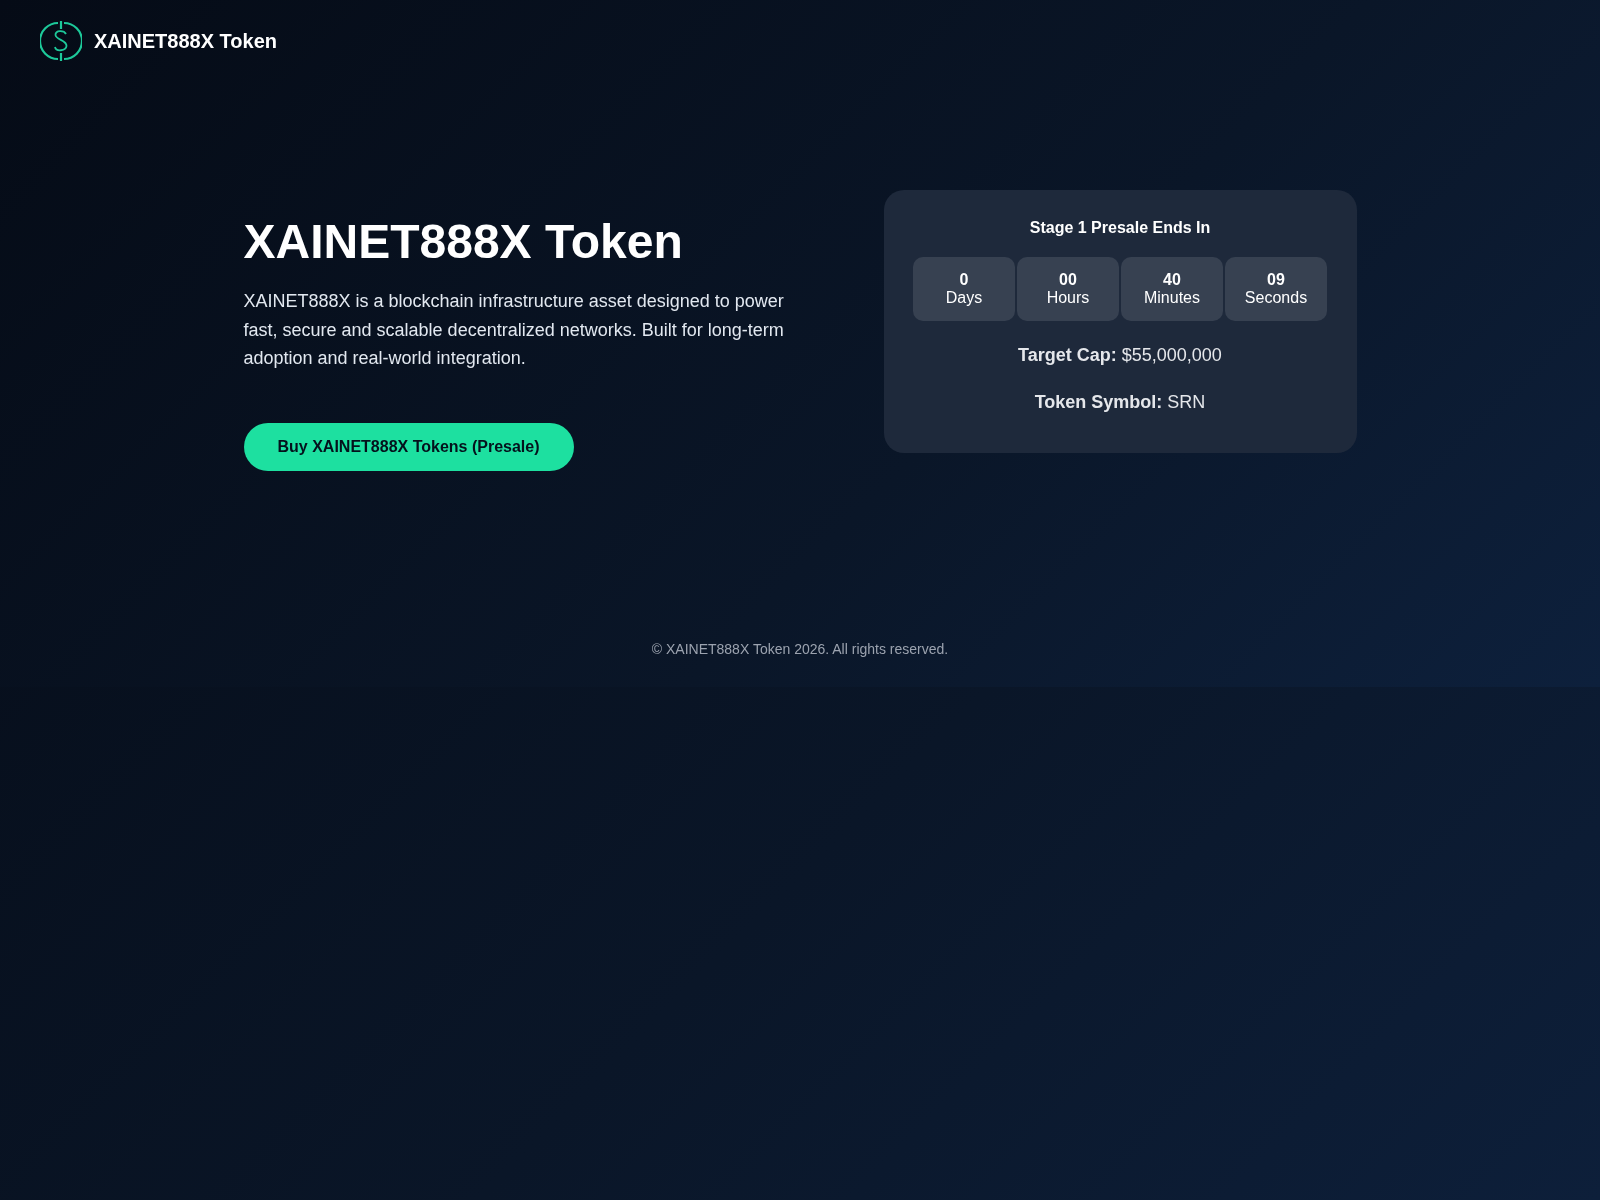 The height and width of the screenshot is (1200, 1600). I want to click on countdown-unit: Days, so click(964, 298).